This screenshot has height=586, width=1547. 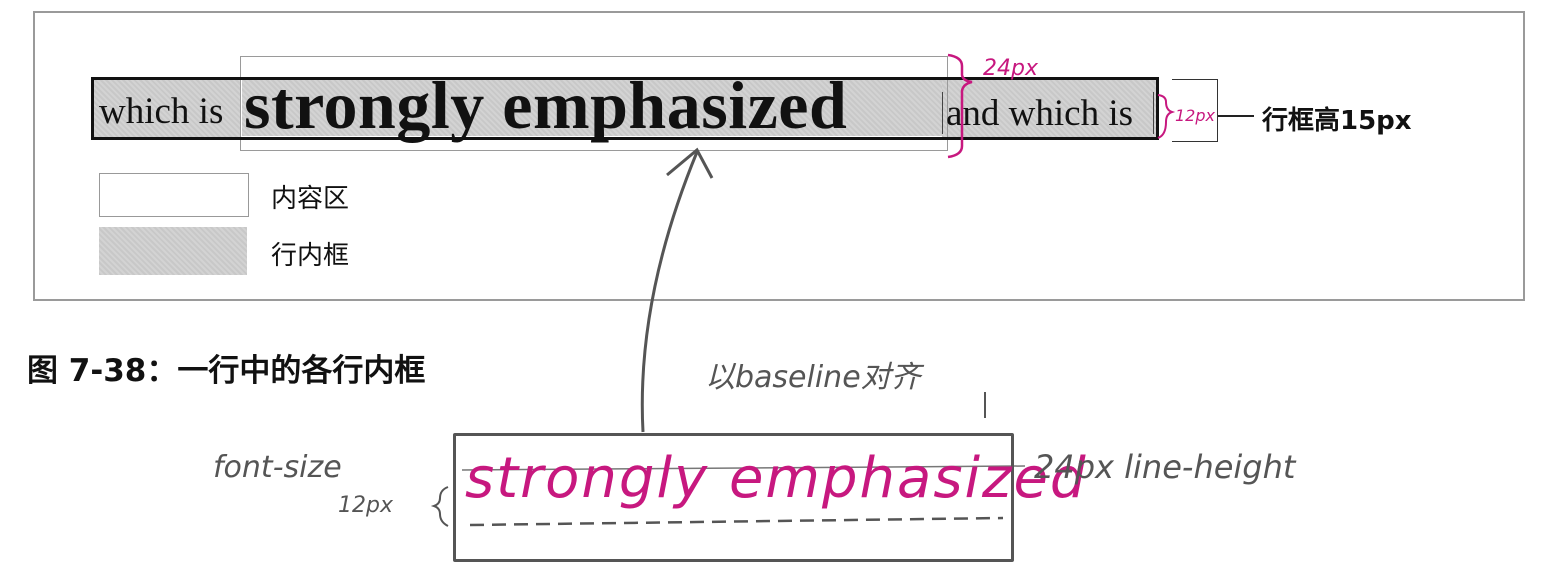 I want to click on annotation-24px: 24px, so click(x=1010, y=68).